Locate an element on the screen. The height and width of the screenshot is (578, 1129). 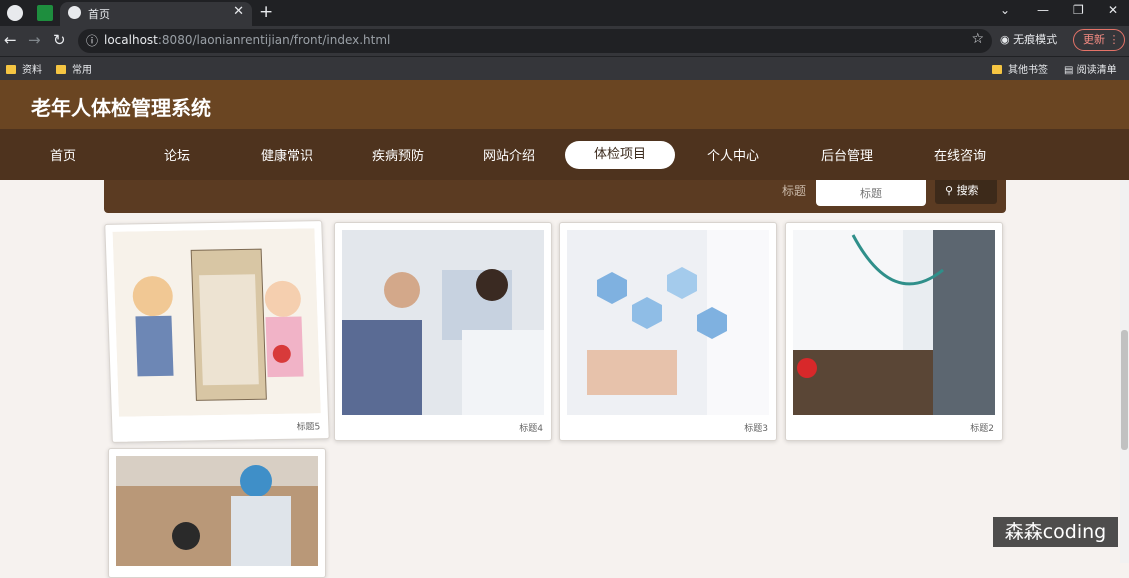
nav-item-forum: 论坛 is located at coordinates (177, 154).